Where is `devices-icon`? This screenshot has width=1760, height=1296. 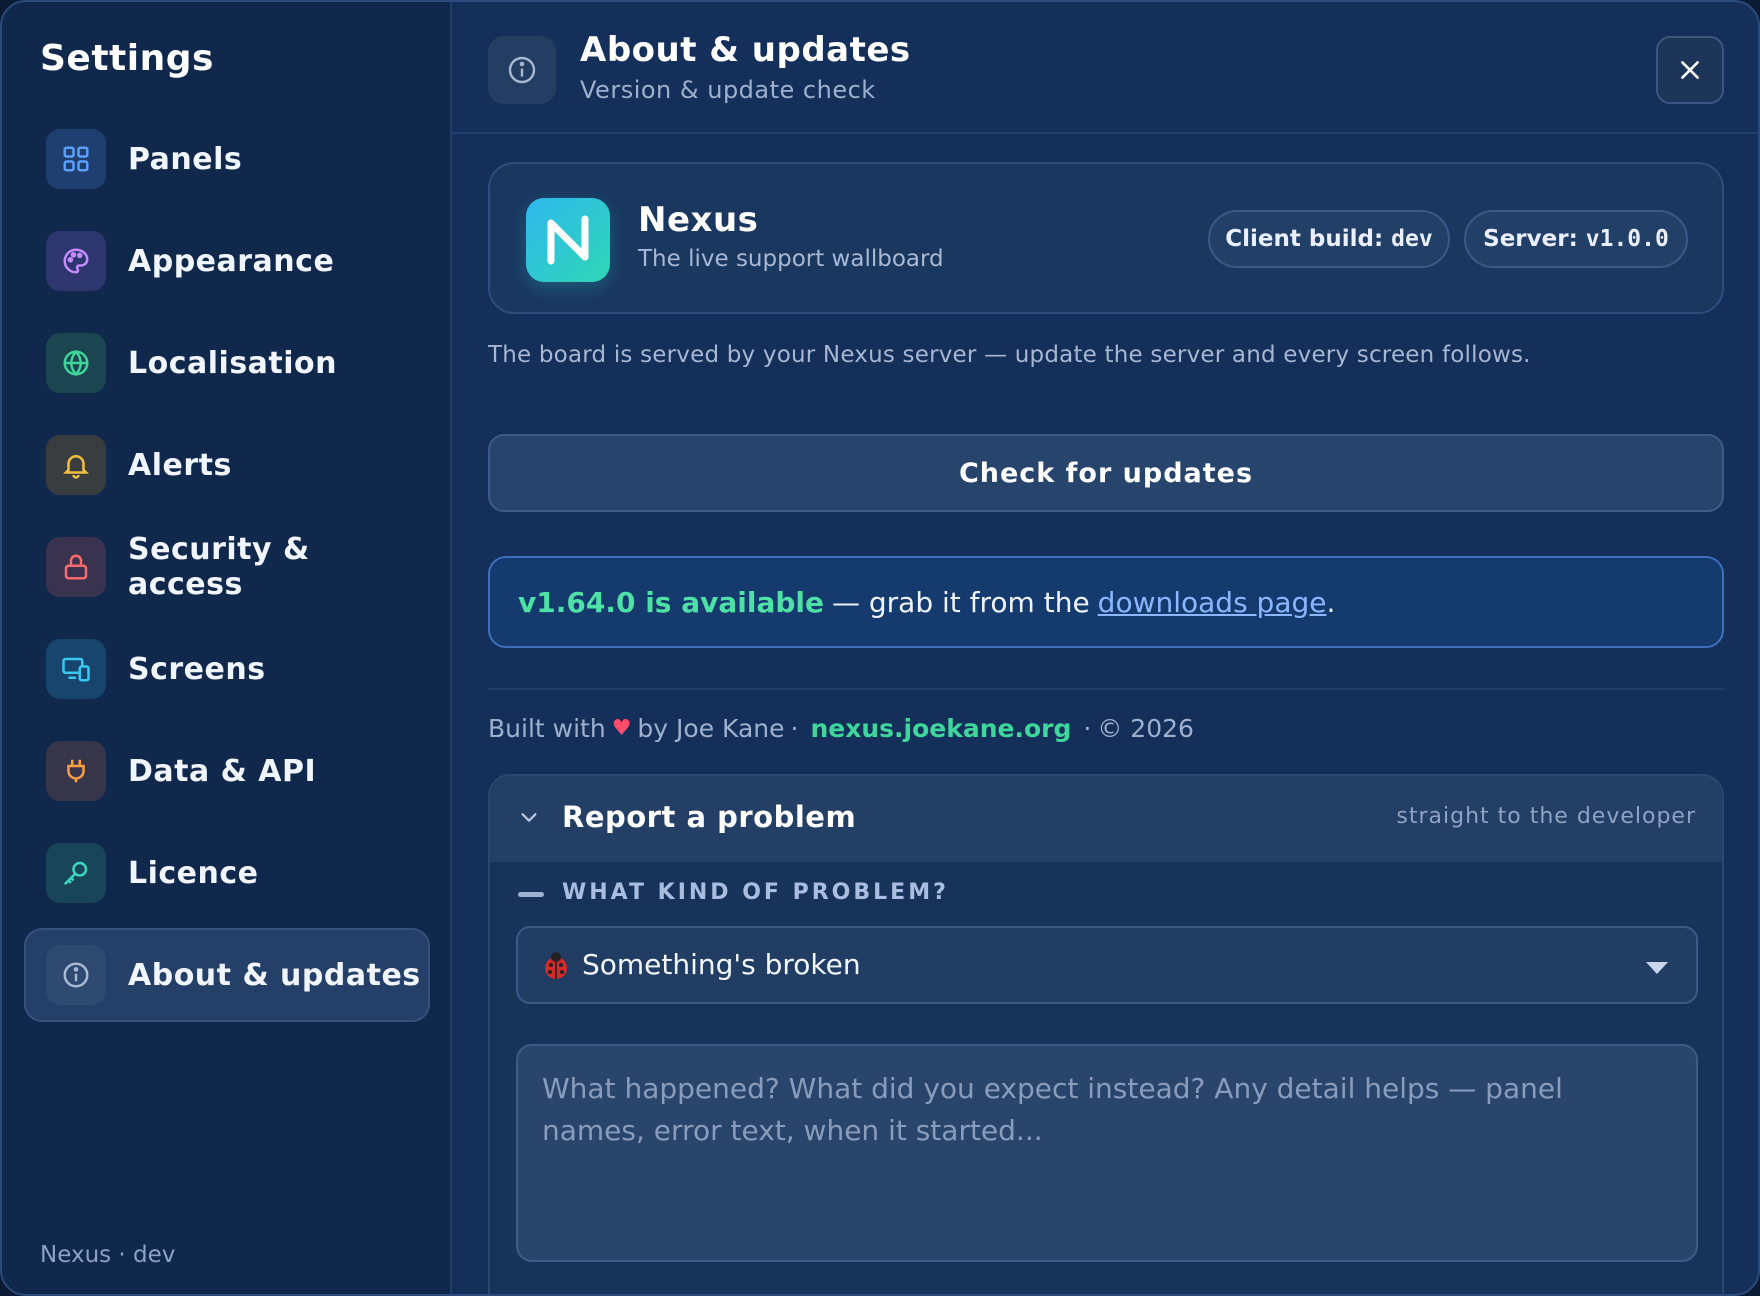
devices-icon is located at coordinates (76, 669).